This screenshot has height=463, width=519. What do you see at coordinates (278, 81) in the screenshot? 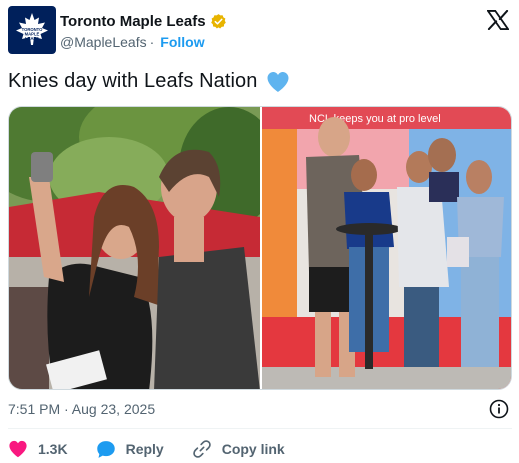
I see `blue-heart-icon` at bounding box center [278, 81].